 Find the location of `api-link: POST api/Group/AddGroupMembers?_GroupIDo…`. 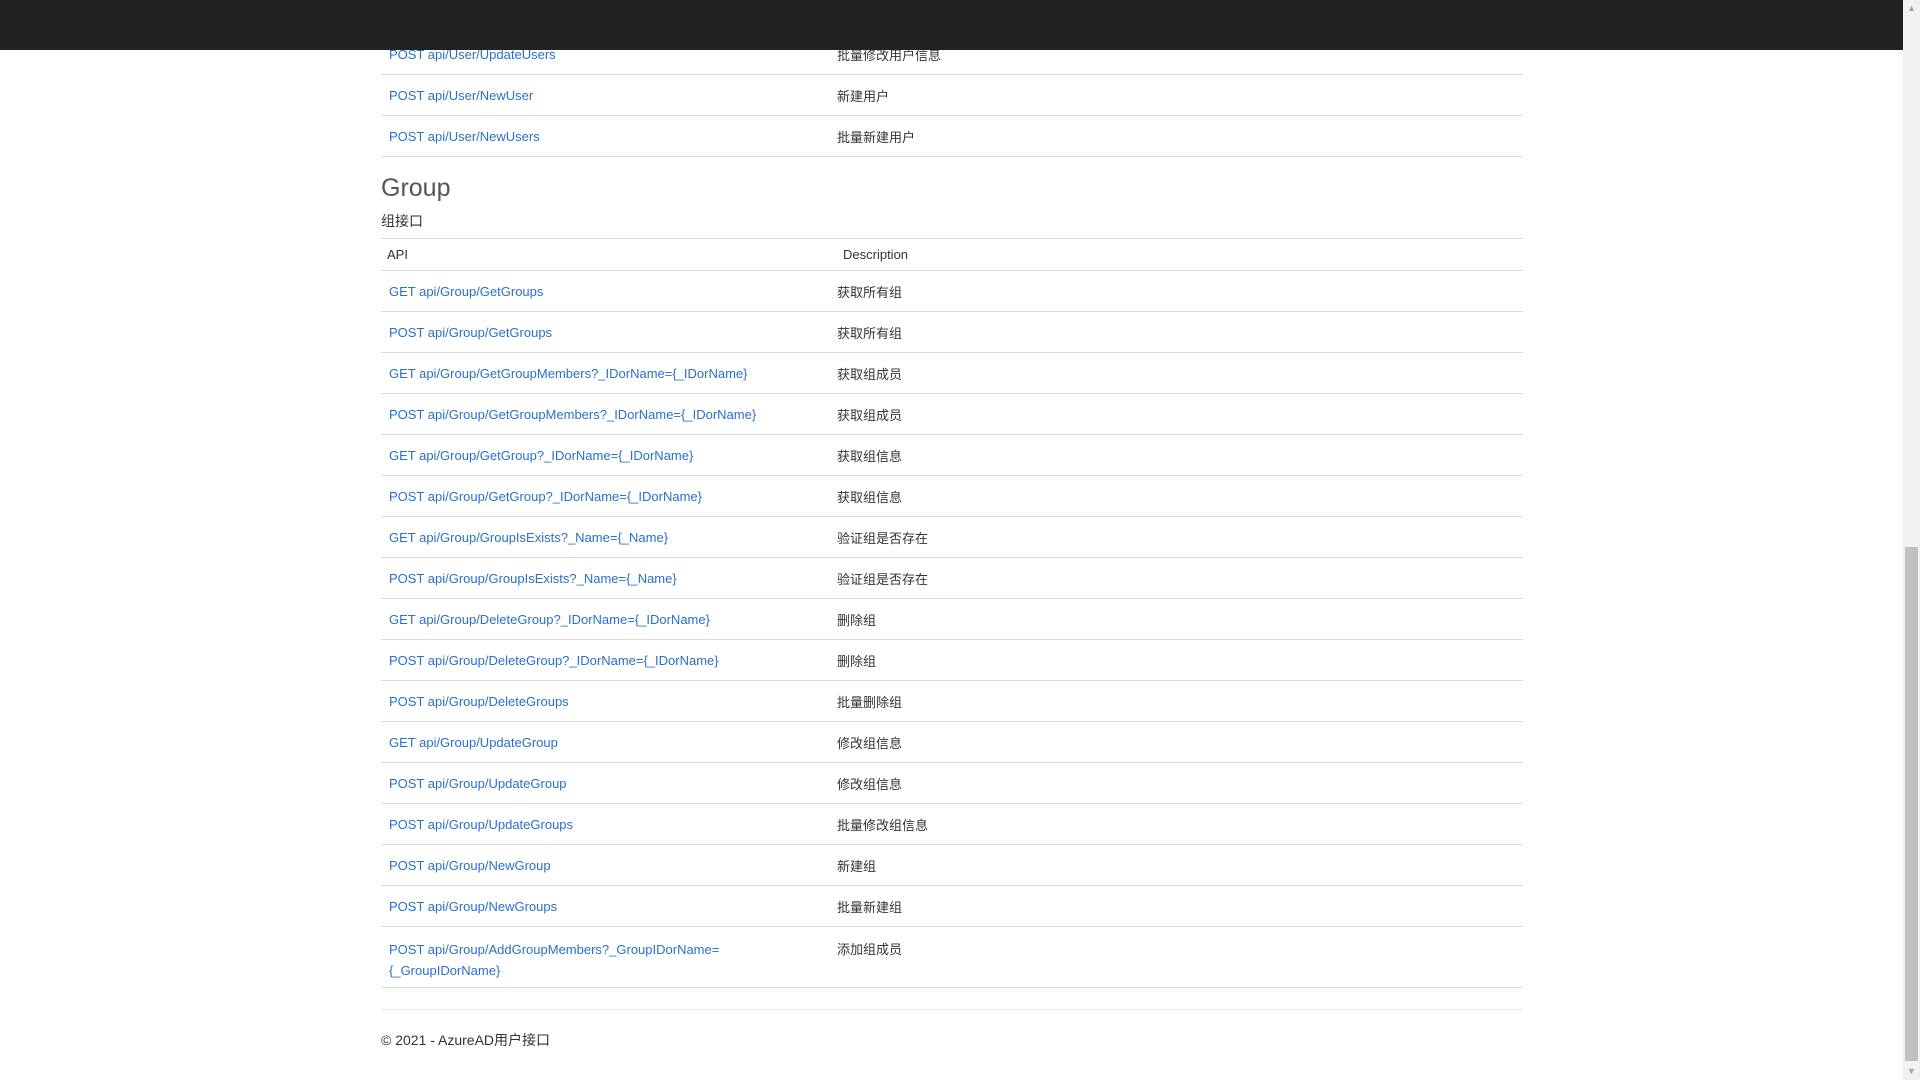

api-link: POST api/Group/AddGroupMembers?_GroupIDo… is located at coordinates (554, 960).